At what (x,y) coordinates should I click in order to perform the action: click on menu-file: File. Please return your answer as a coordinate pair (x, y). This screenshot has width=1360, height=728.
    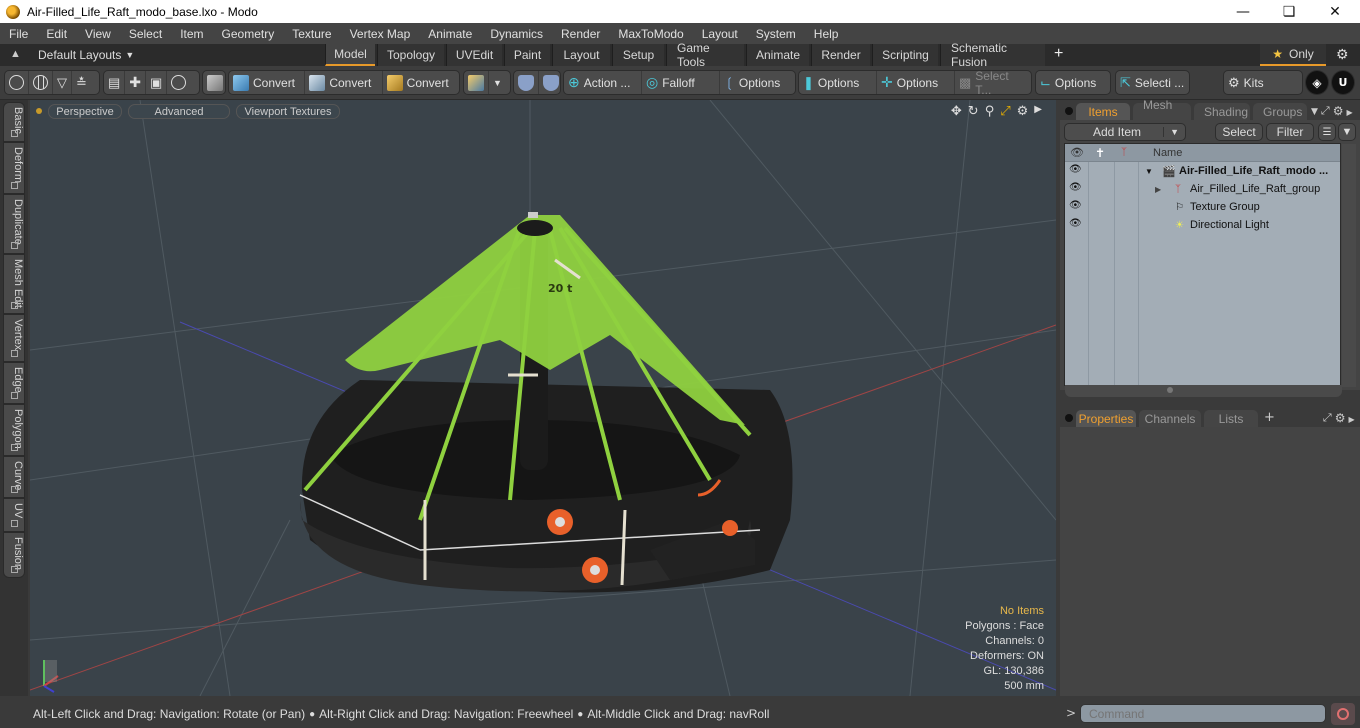
    Looking at the image, I should click on (18, 34).